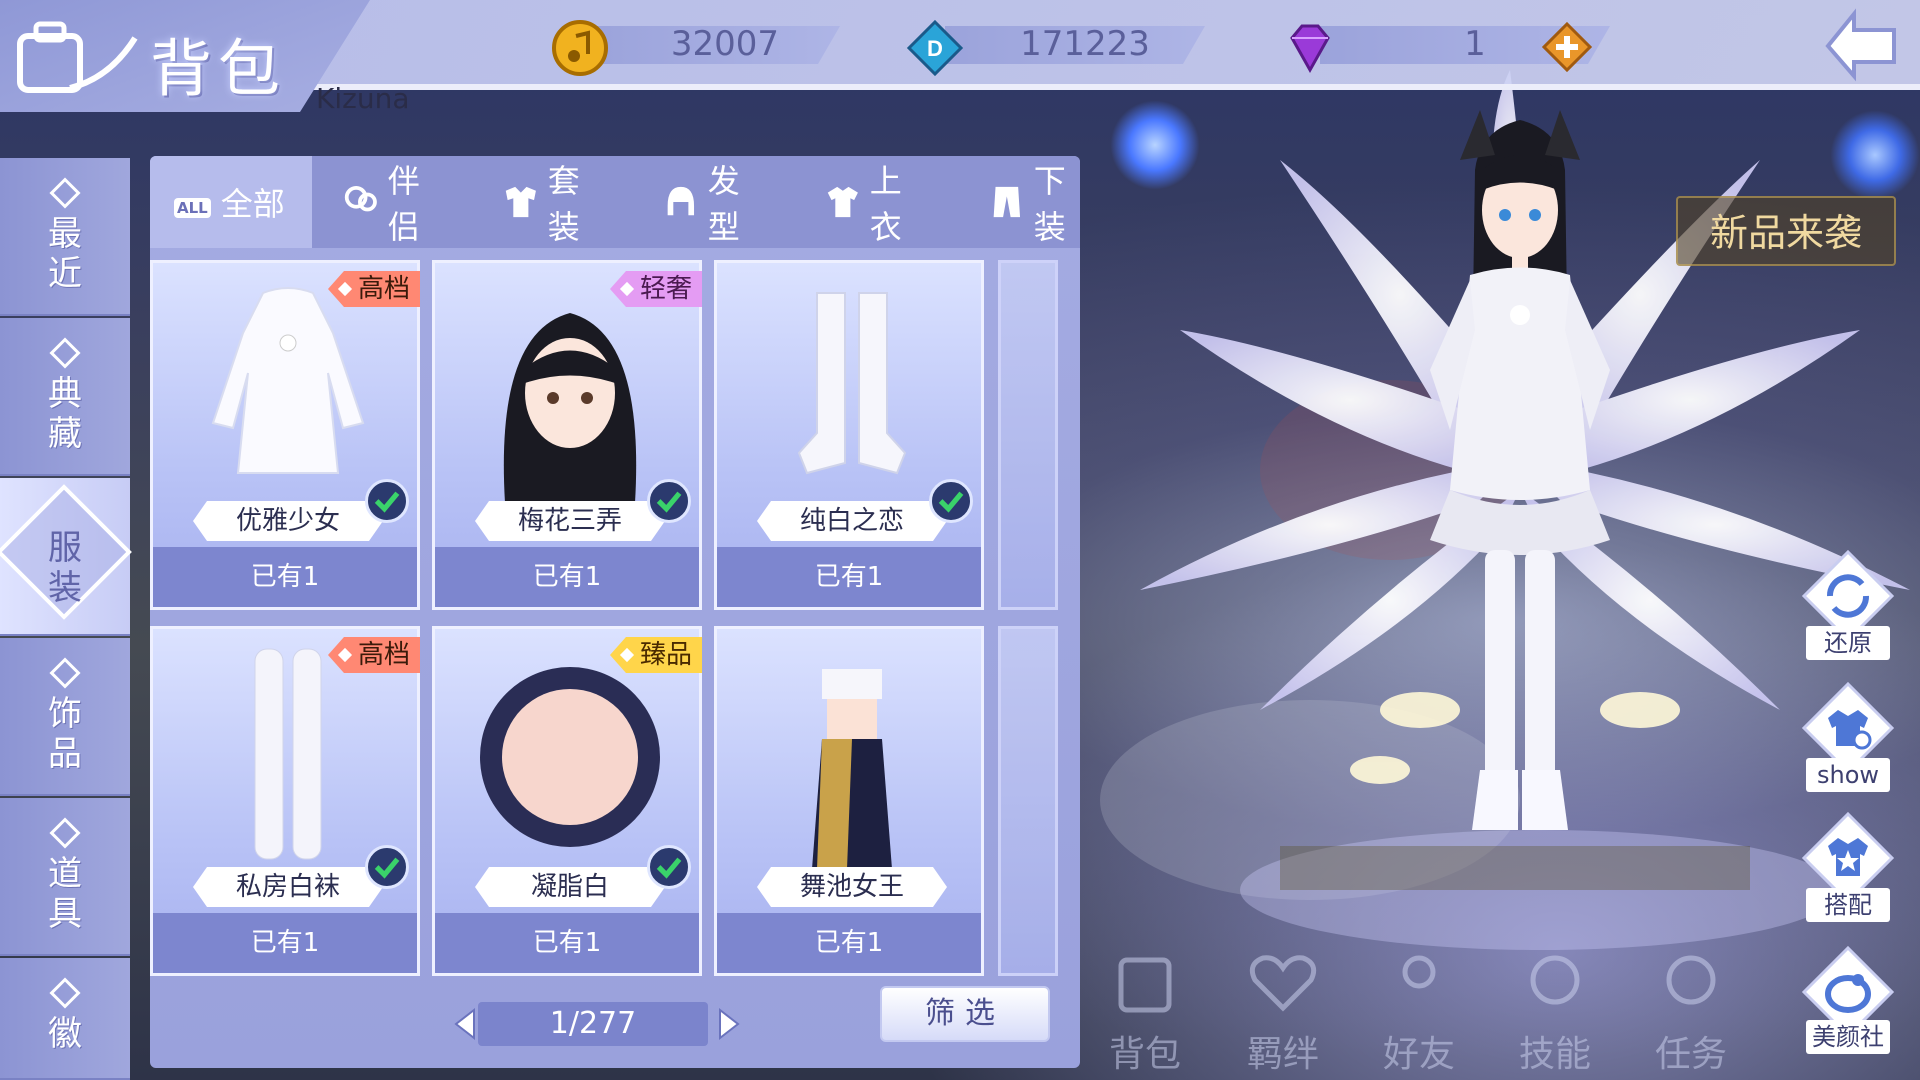  What do you see at coordinates (65, 237) in the screenshot?
I see `sidebar-item-recent: 最近` at bounding box center [65, 237].